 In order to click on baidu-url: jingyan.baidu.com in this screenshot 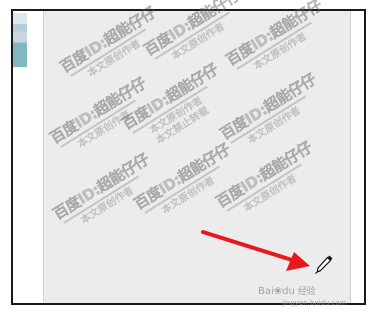, I will do `click(314, 303)`.